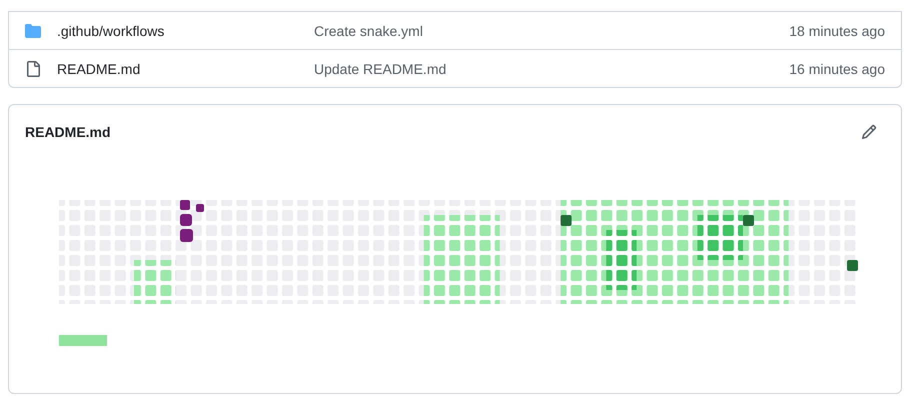 The image size is (916, 415). What do you see at coordinates (185, 68) in the screenshot?
I see `file-name-link: README.md` at bounding box center [185, 68].